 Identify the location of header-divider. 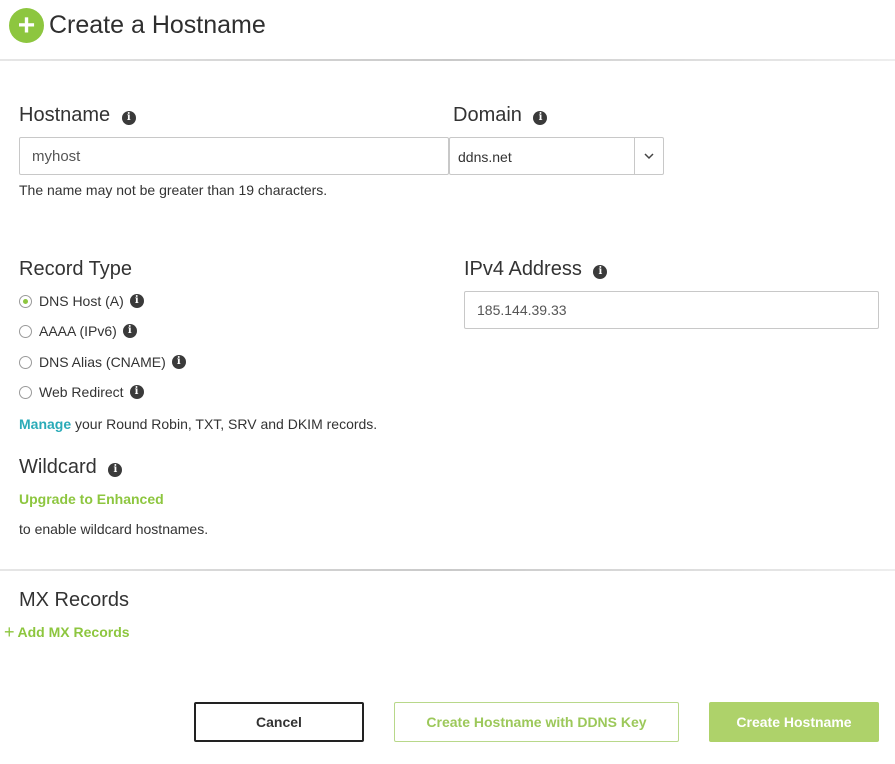
(447, 60).